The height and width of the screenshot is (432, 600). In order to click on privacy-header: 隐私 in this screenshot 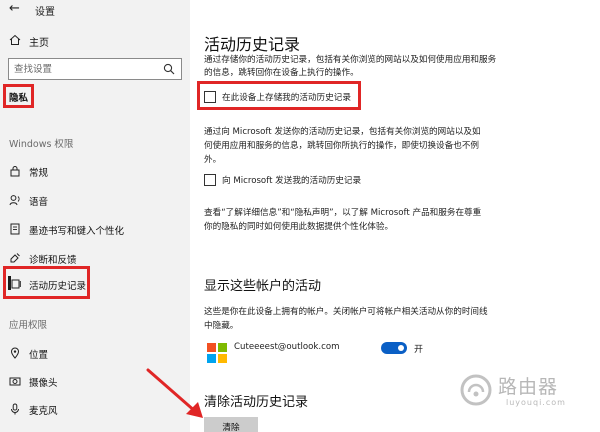, I will do `click(19, 98)`.